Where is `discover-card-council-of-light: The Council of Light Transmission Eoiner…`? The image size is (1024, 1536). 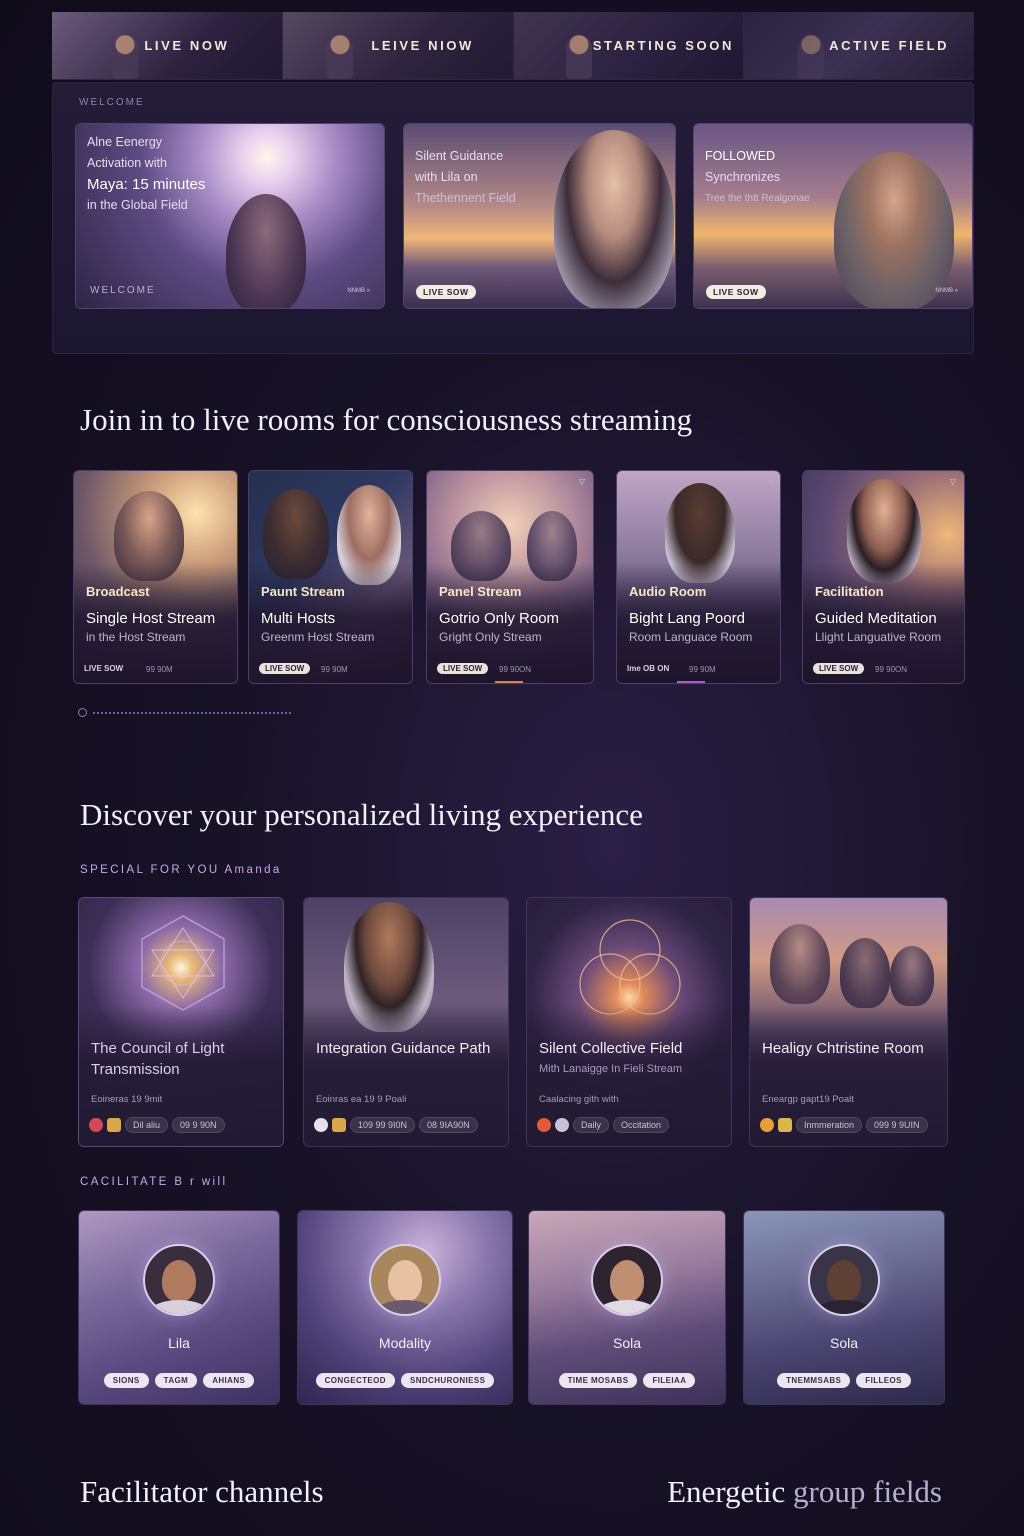
discover-card-council-of-light: The Council of Light Transmission Eoiner… is located at coordinates (181, 1022).